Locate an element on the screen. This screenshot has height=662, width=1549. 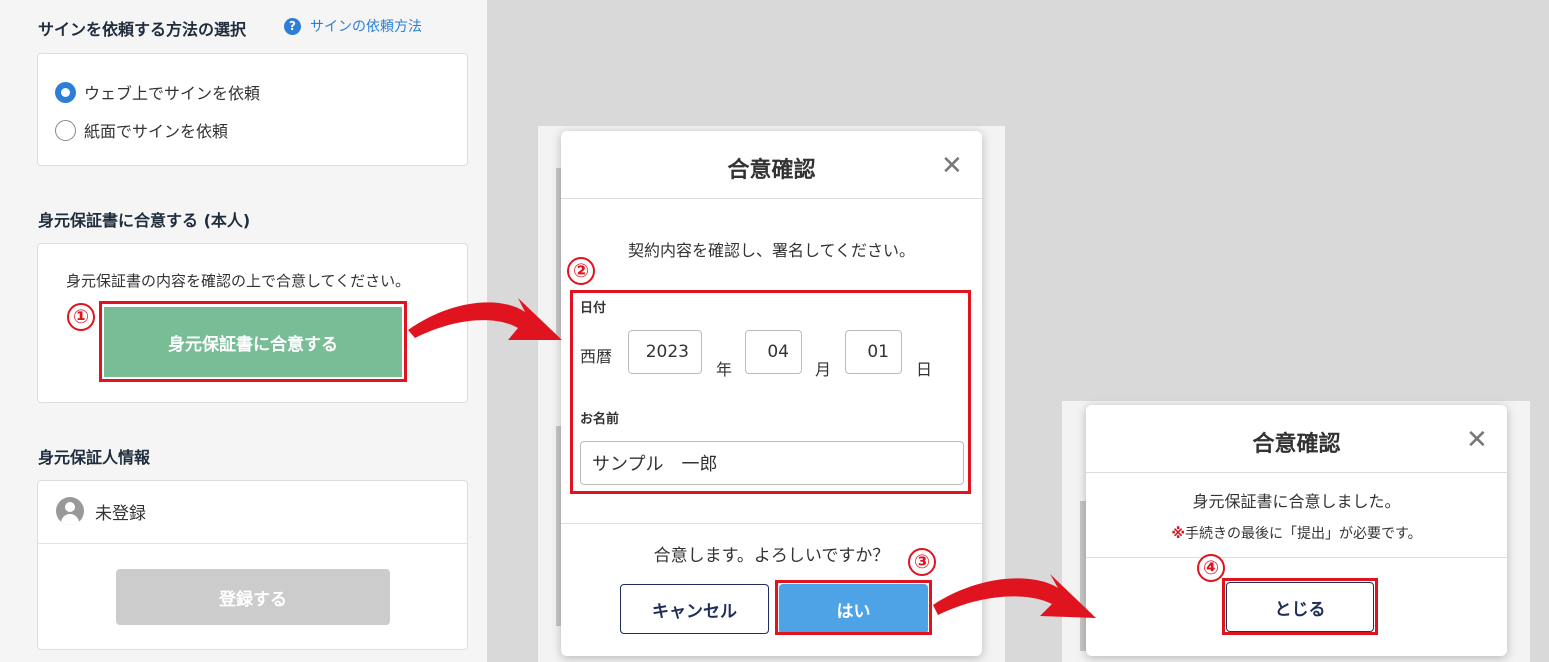
question-circle-icon: ? is located at coordinates (292, 26).